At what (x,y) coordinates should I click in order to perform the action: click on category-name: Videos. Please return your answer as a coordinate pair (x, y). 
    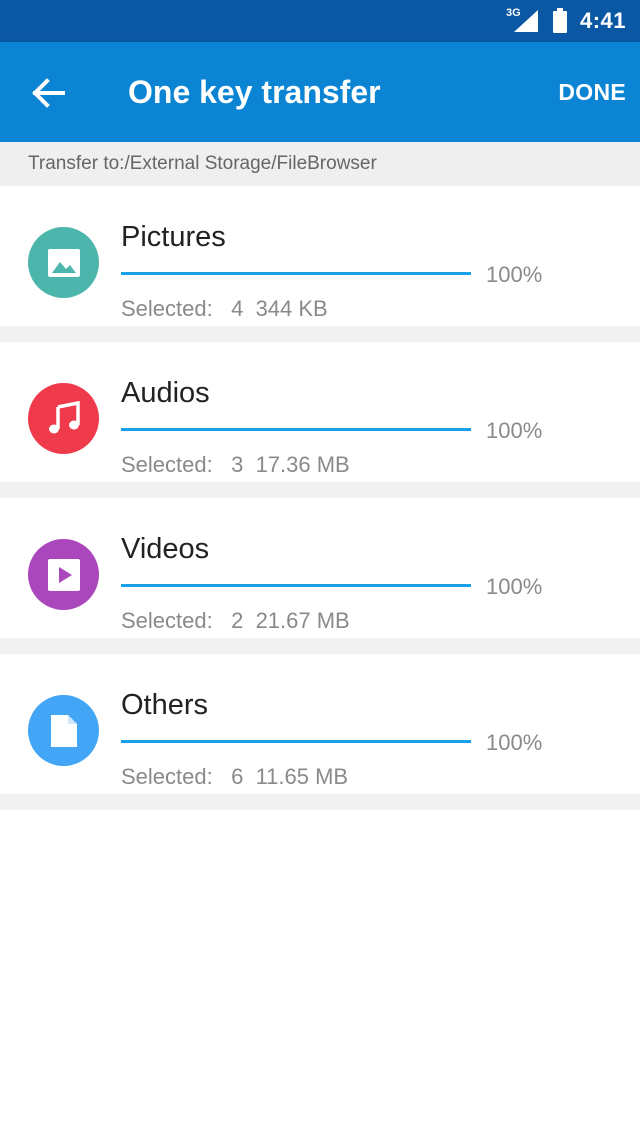
    Looking at the image, I should click on (165, 549).